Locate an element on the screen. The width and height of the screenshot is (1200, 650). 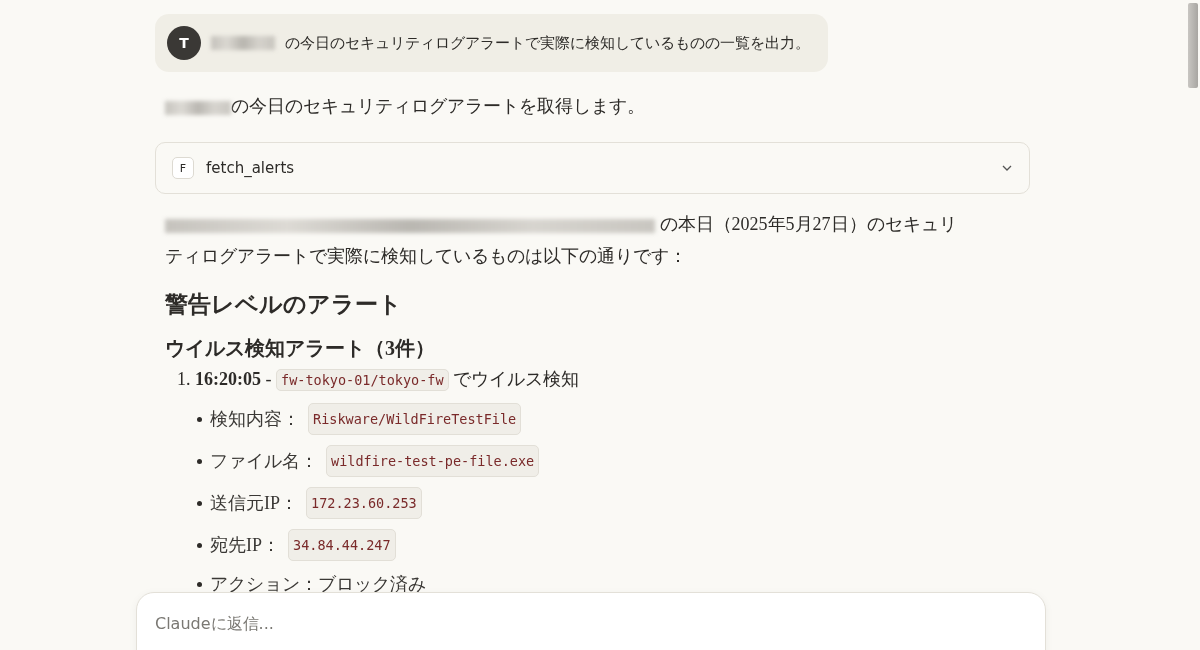
detail-code: wildfire-test-pe-file.exe is located at coordinates (433, 461).